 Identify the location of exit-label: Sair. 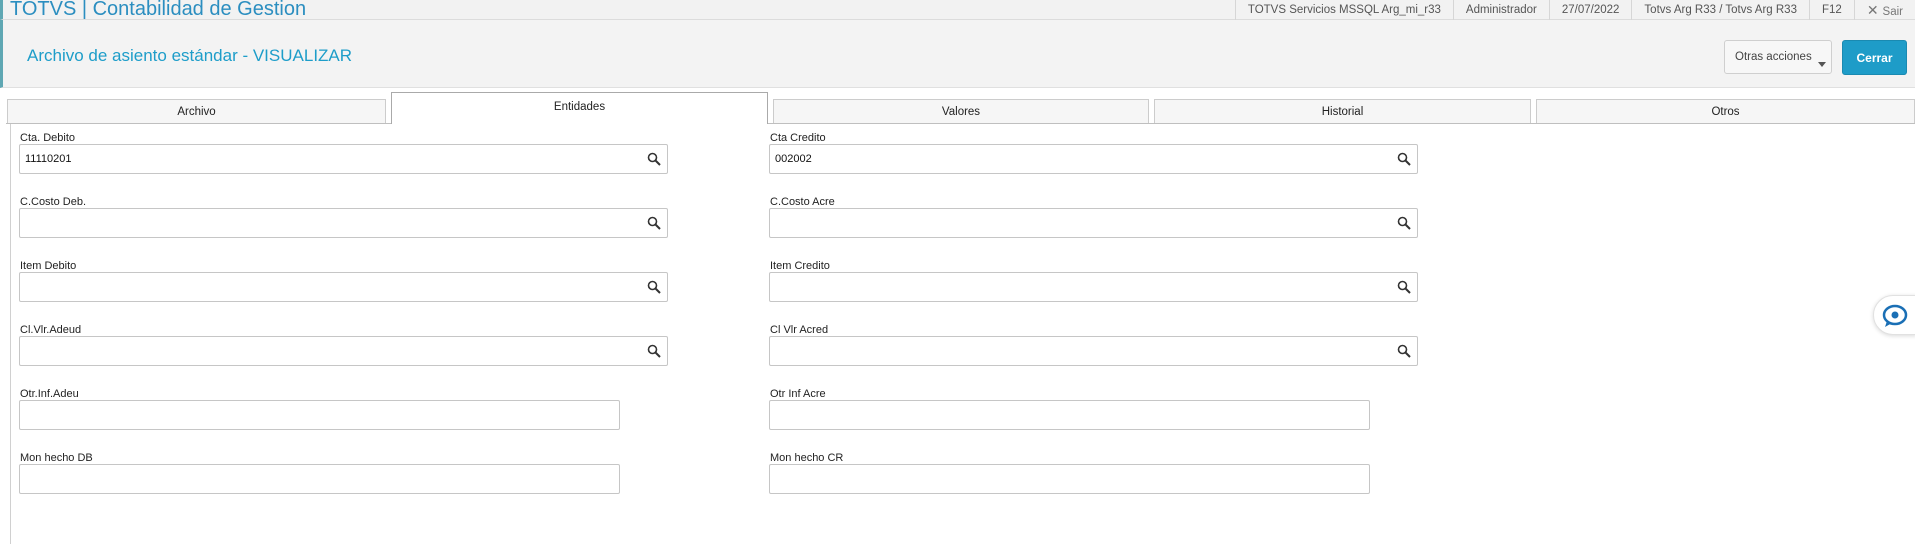
(1892, 12).